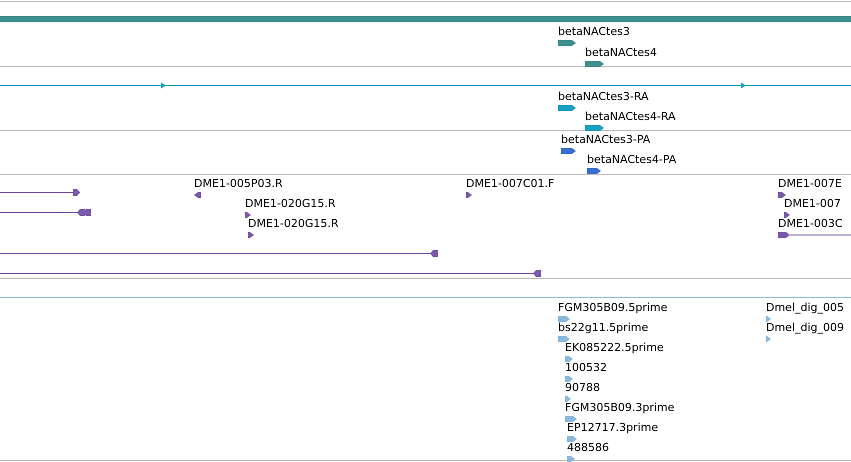 The image size is (851, 462). I want to click on feature-label: Dmel_dig_009, so click(805, 327).